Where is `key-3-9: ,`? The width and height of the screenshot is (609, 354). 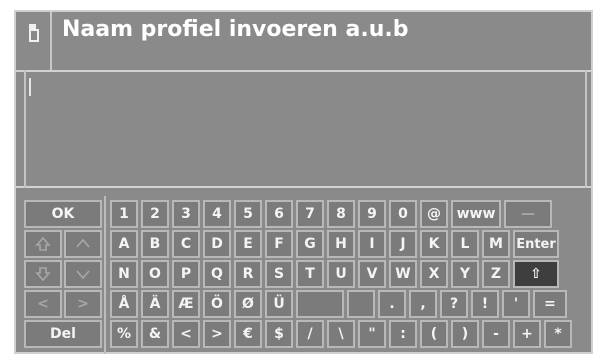
key-3-9: , is located at coordinates (423, 304).